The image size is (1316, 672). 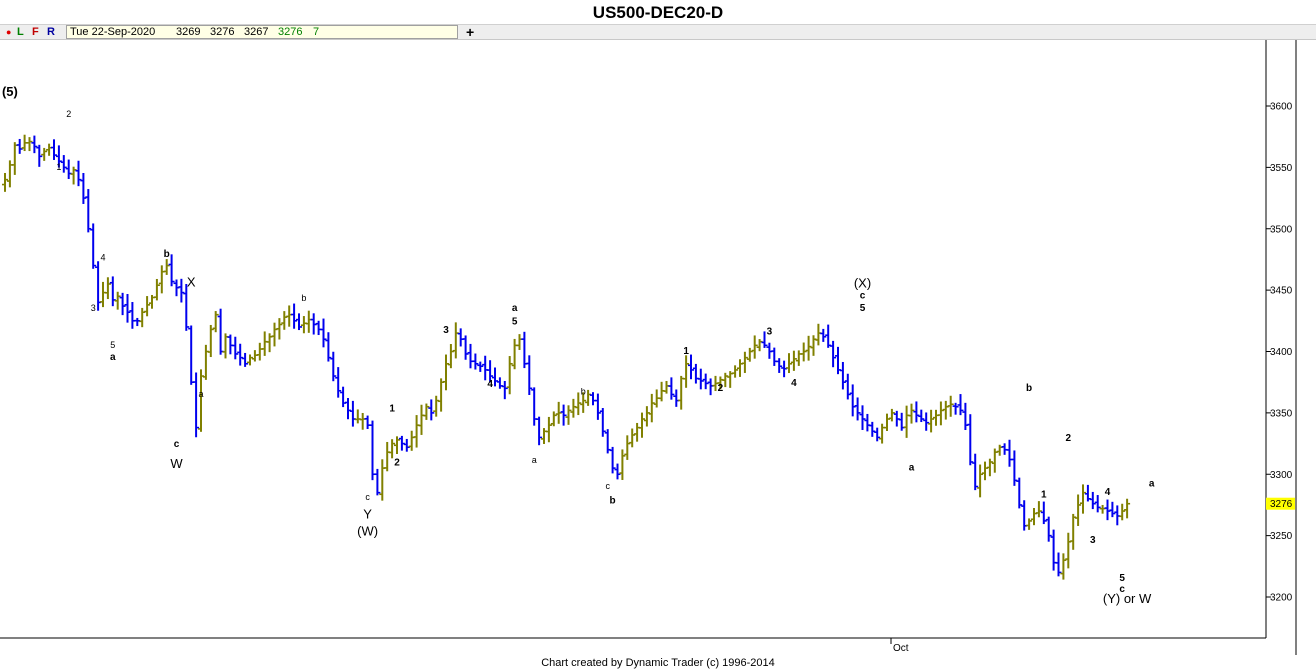 What do you see at coordinates (176, 463) in the screenshot?
I see `wave-label: W` at bounding box center [176, 463].